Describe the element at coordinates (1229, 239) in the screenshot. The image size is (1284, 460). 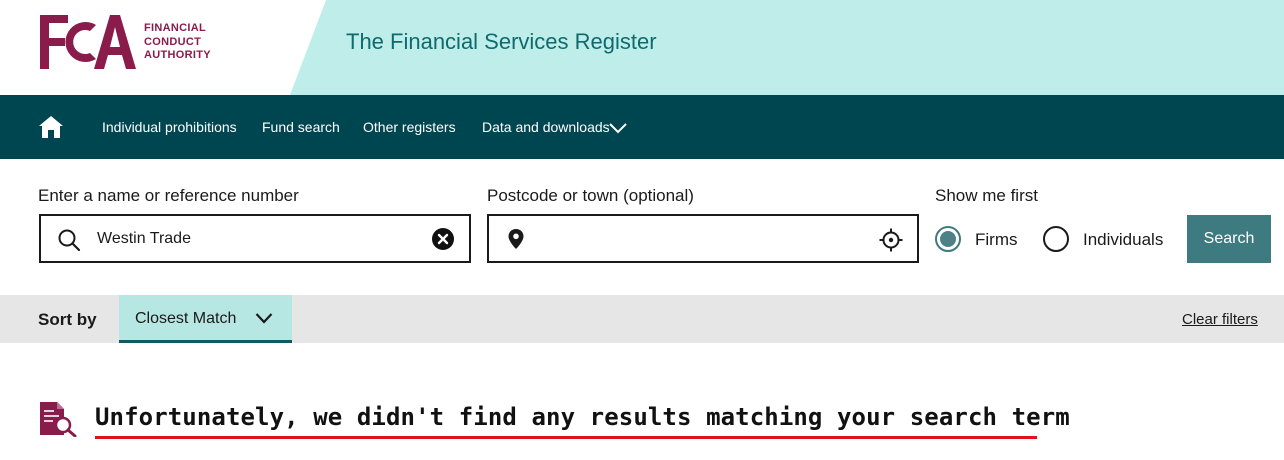
I see `search-button: Search` at that location.